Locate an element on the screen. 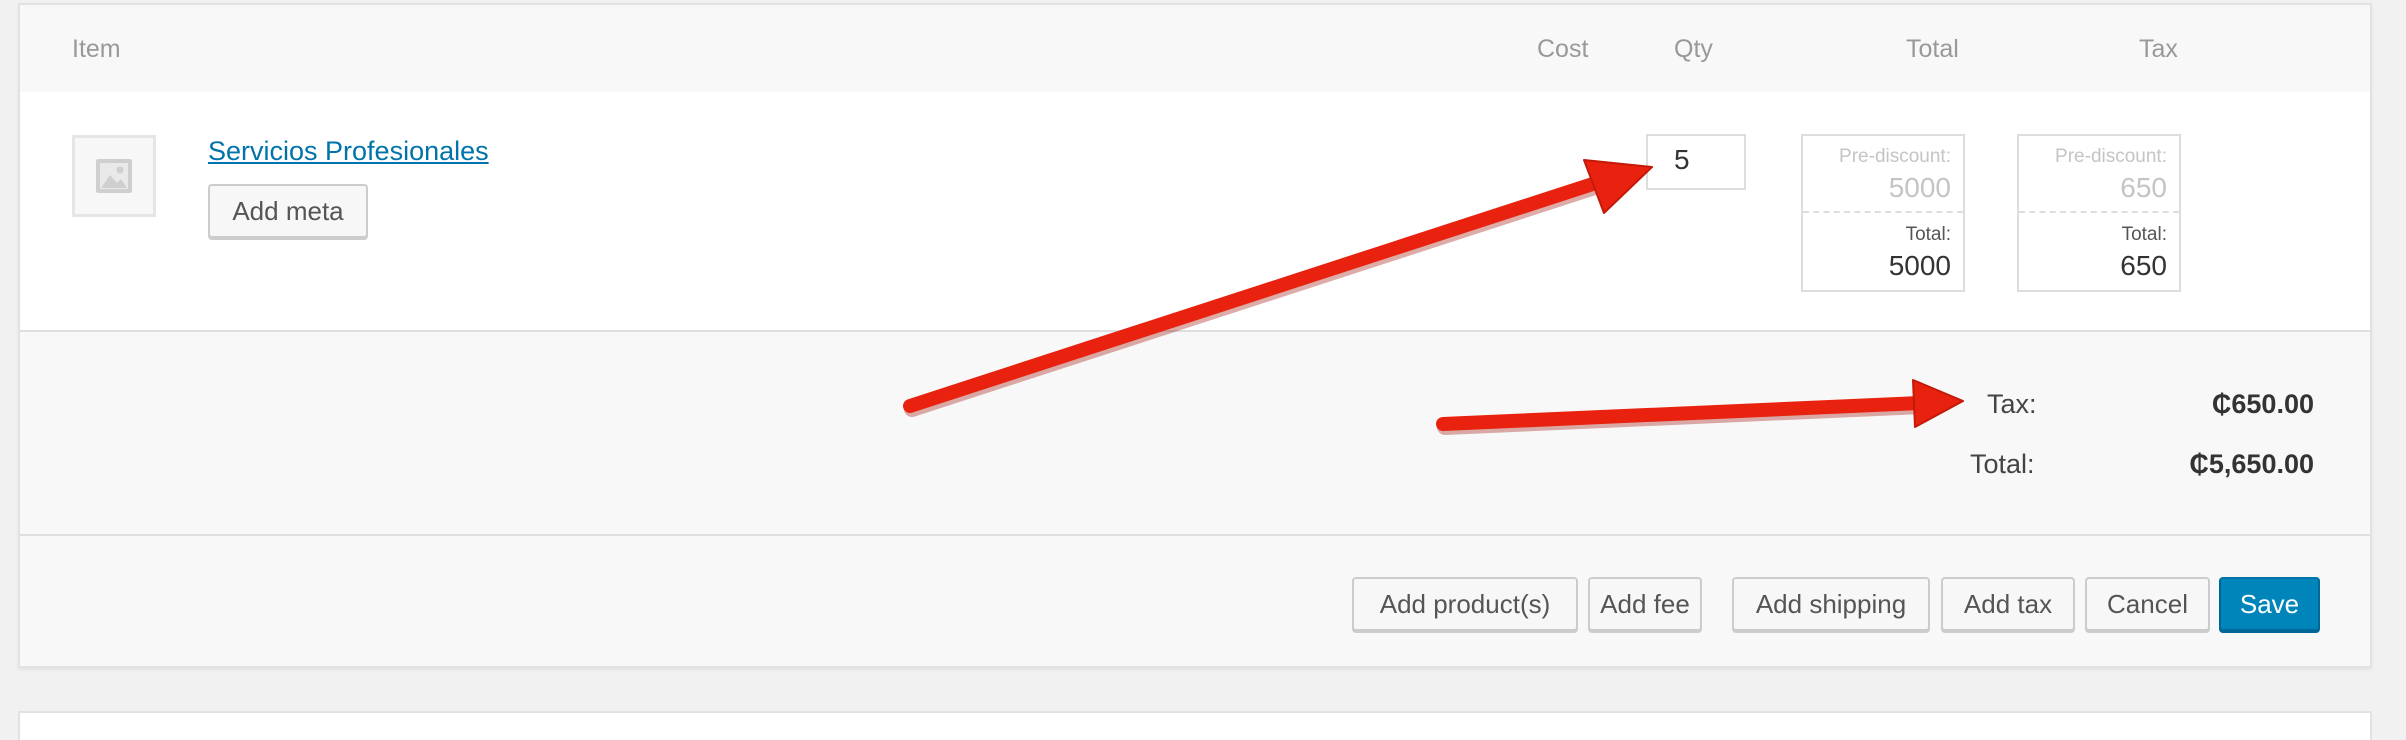 The width and height of the screenshot is (2406, 740). line-total-pre-discount: Pre-discount: 5000 is located at coordinates (1883, 174).